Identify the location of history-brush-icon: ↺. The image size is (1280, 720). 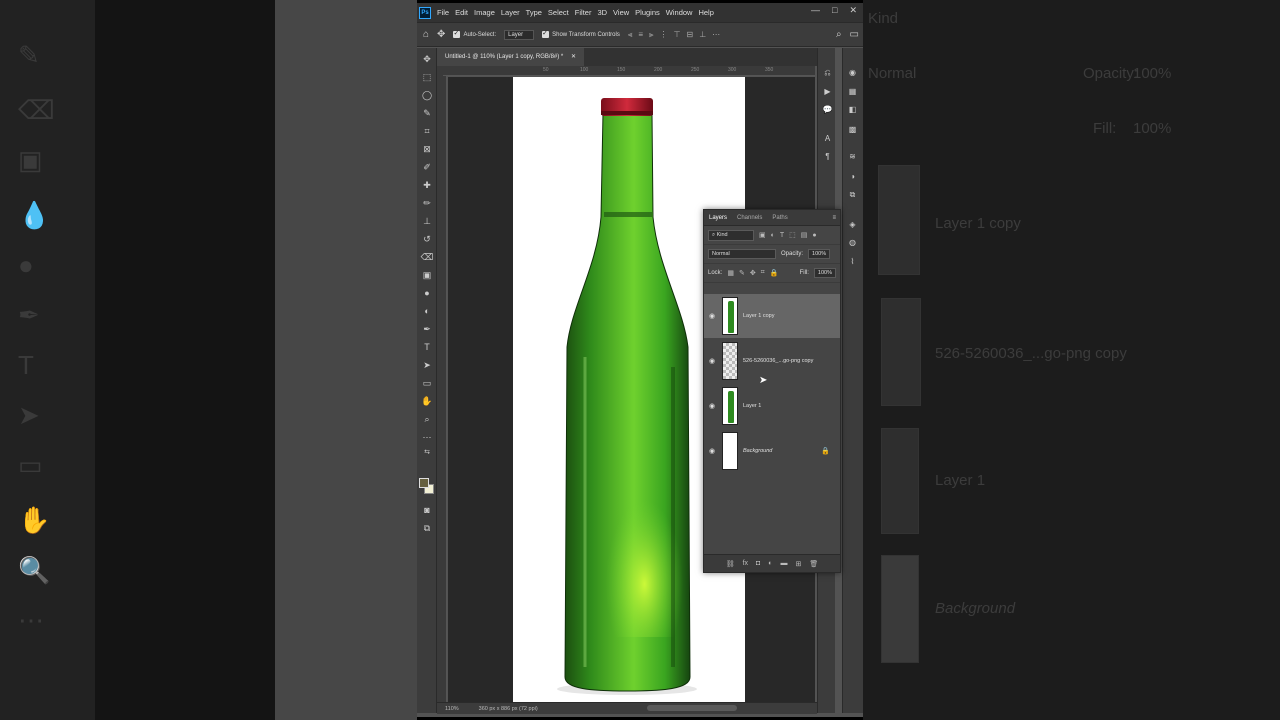
(427, 239).